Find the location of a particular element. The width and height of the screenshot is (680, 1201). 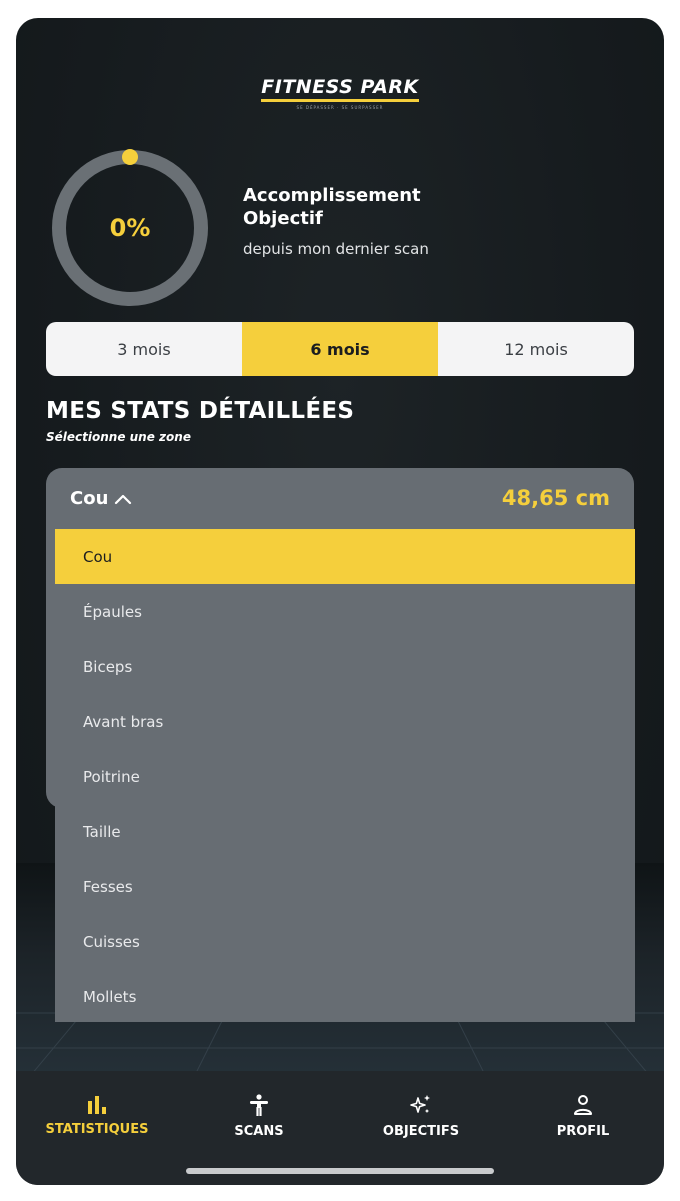

brand-logo: FITNESS PARK SE DÉPASSER · SE SURPASSER is located at coordinates (340, 93).